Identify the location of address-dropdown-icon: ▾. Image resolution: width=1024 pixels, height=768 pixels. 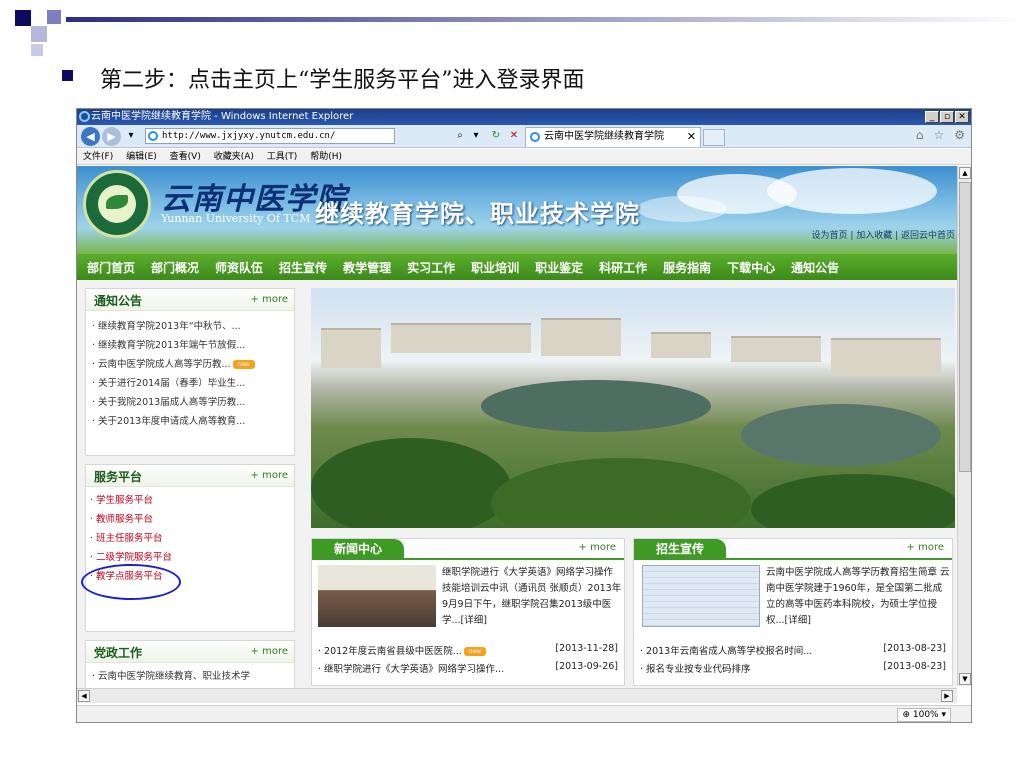
(476, 136).